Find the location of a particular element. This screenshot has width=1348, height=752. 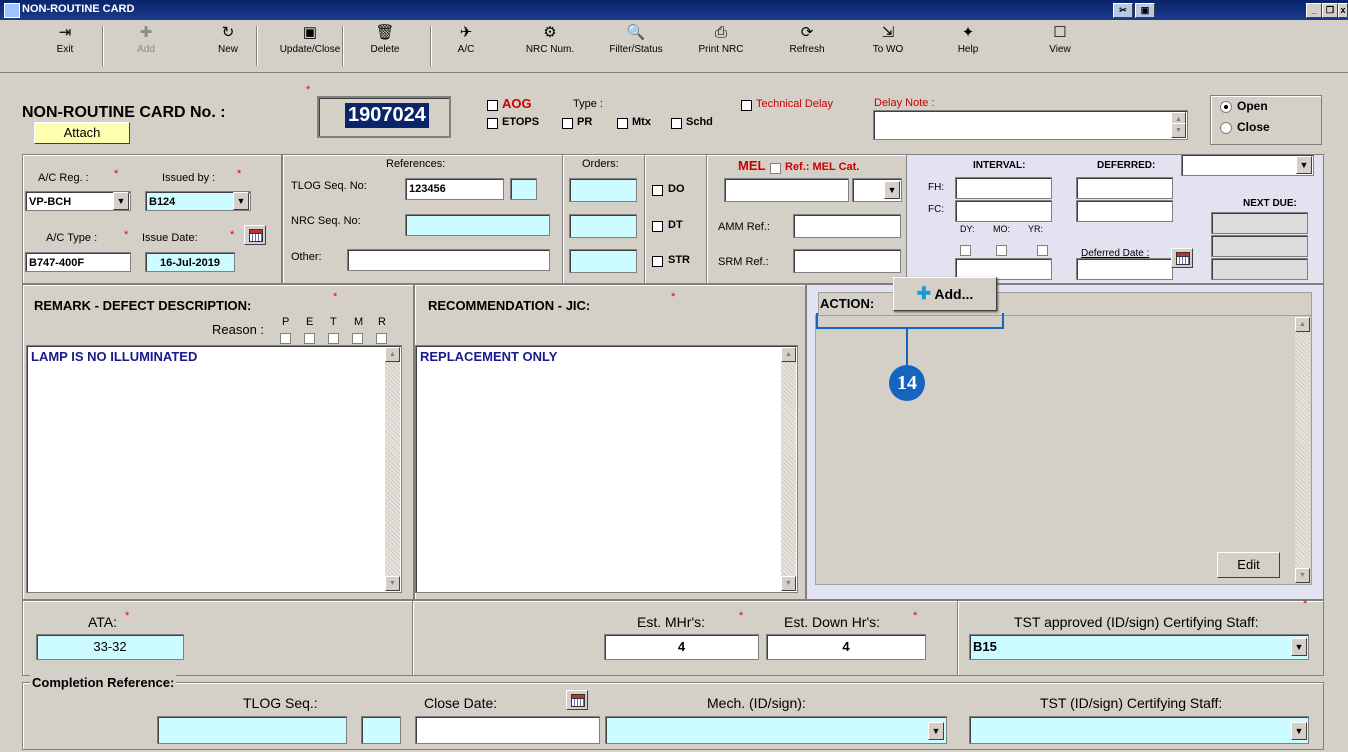

a-c-button: ✈ A/C is located at coordinates (466, 46).